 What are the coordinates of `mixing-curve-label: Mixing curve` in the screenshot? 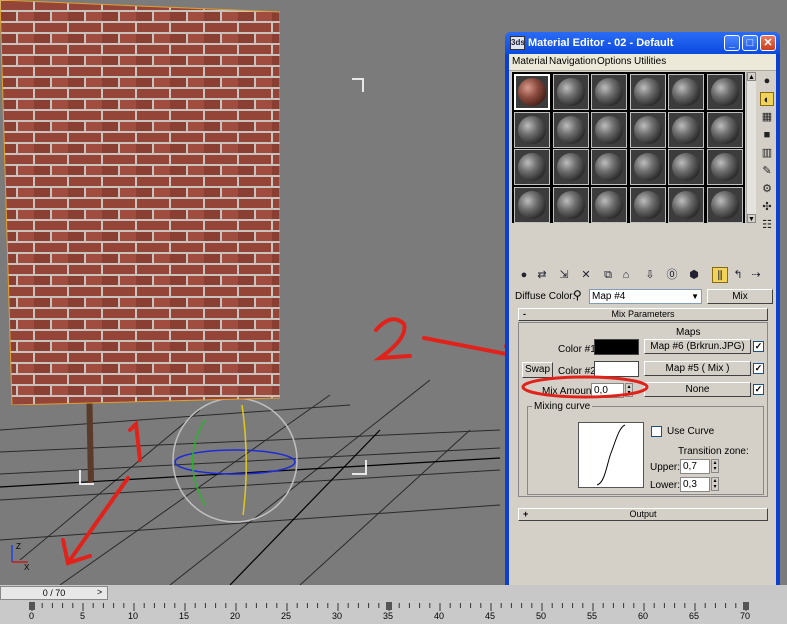 It's located at (562, 406).